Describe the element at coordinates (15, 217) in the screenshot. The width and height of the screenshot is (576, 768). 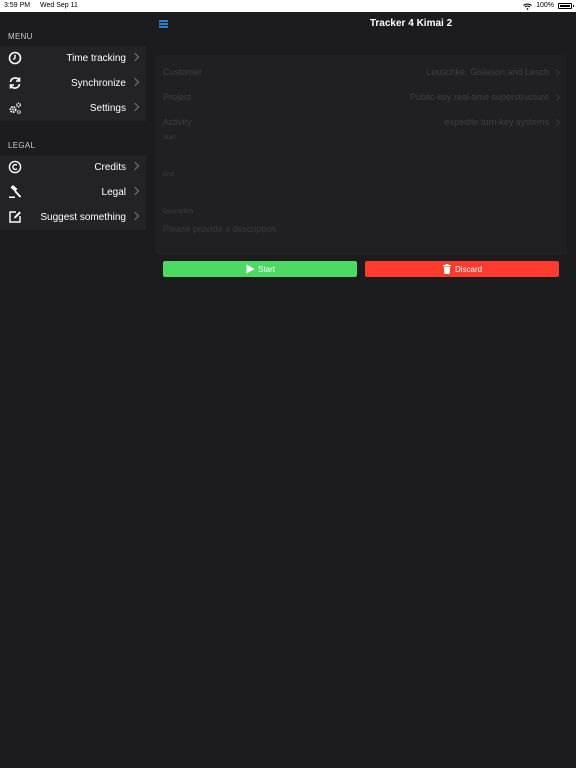
I see `edit-icon` at that location.